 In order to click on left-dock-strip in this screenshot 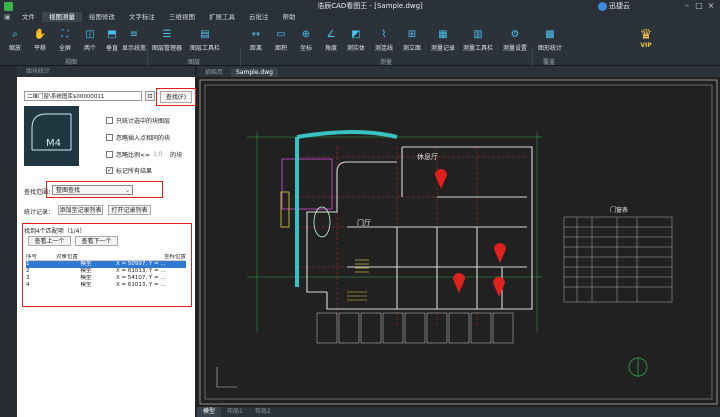, I will do `click(8, 241)`.